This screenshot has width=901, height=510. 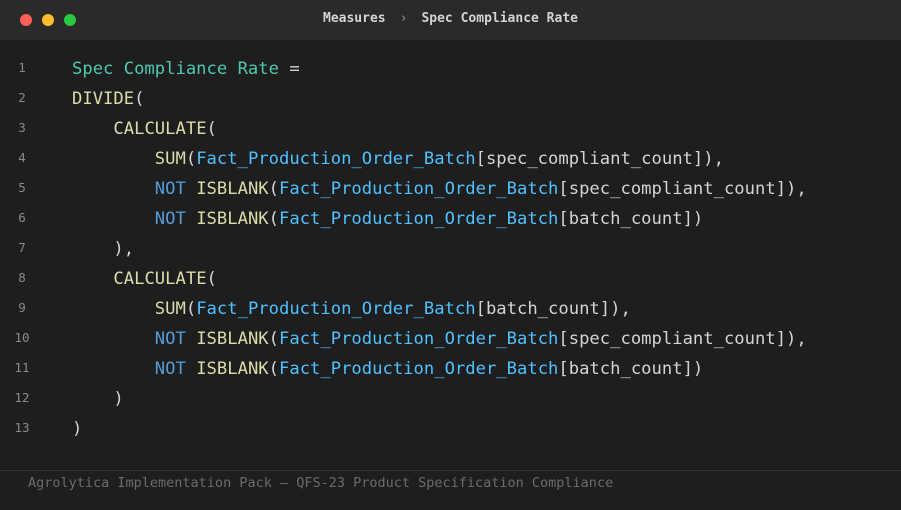 I want to click on code-line: 13), so click(x=450, y=429).